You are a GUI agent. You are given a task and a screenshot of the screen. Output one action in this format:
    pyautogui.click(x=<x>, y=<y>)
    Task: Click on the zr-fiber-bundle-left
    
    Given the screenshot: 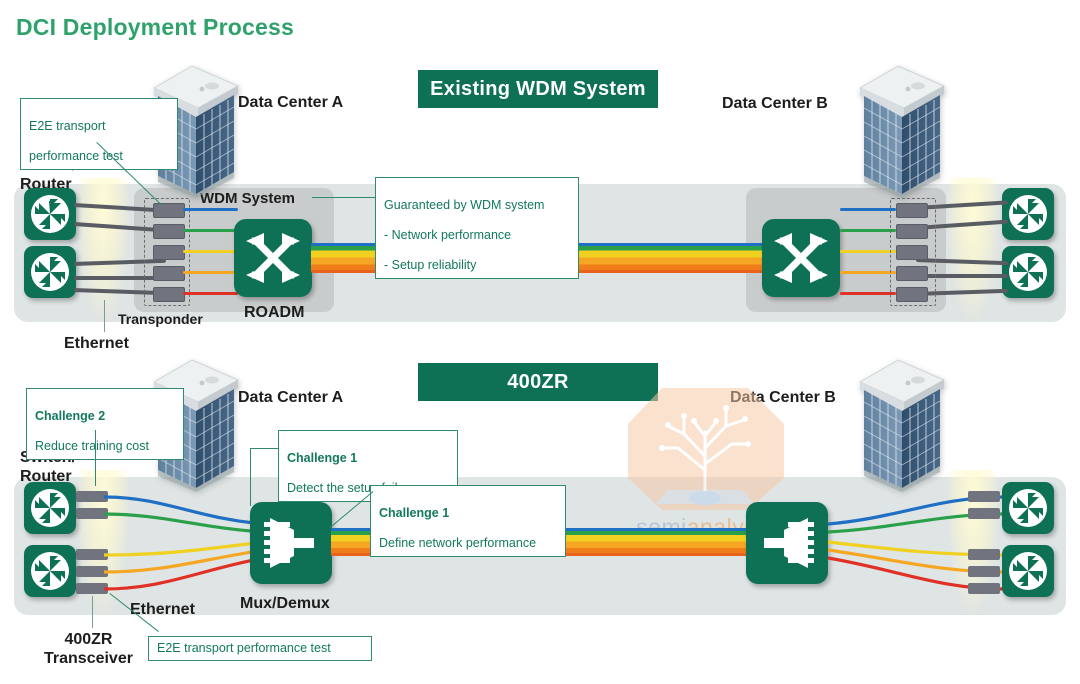 What is the action you would take?
    pyautogui.click(x=184, y=543)
    